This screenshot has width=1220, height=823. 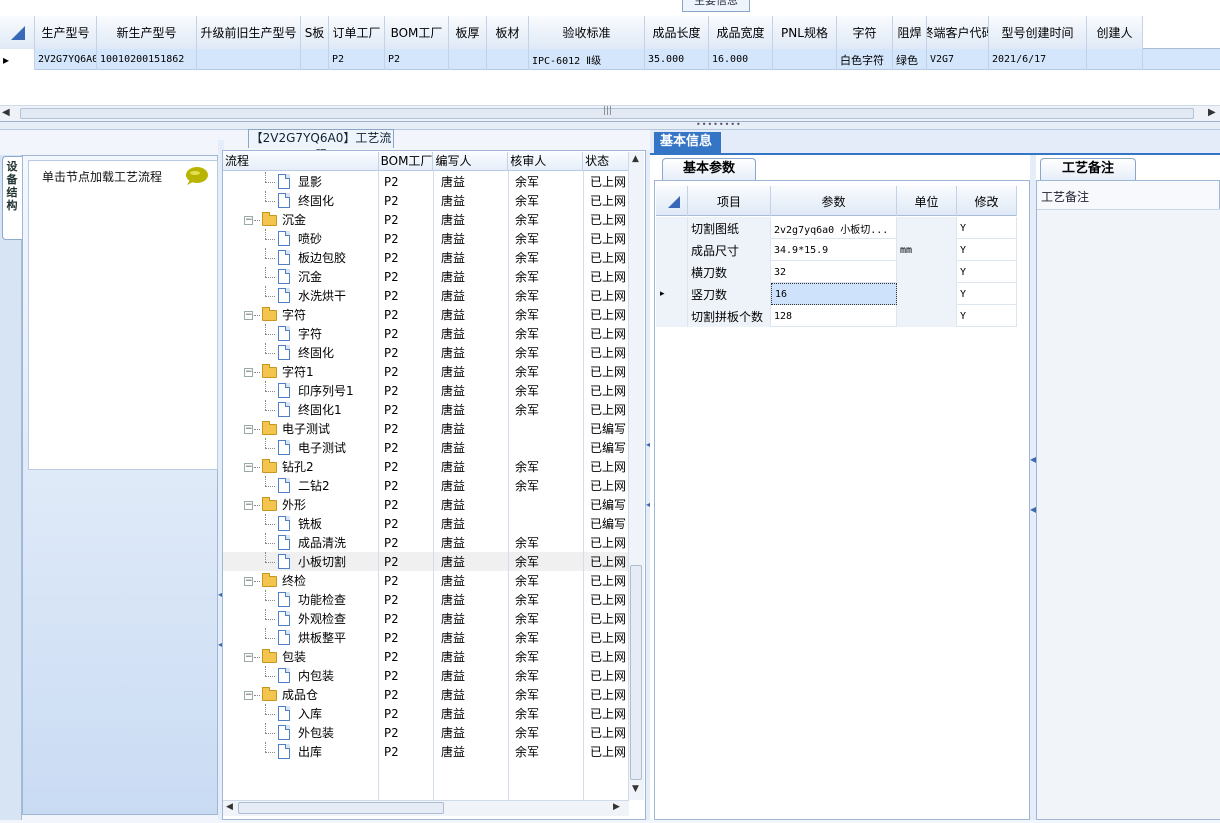 I want to click on params-column-header: 项目, so click(x=729, y=201).